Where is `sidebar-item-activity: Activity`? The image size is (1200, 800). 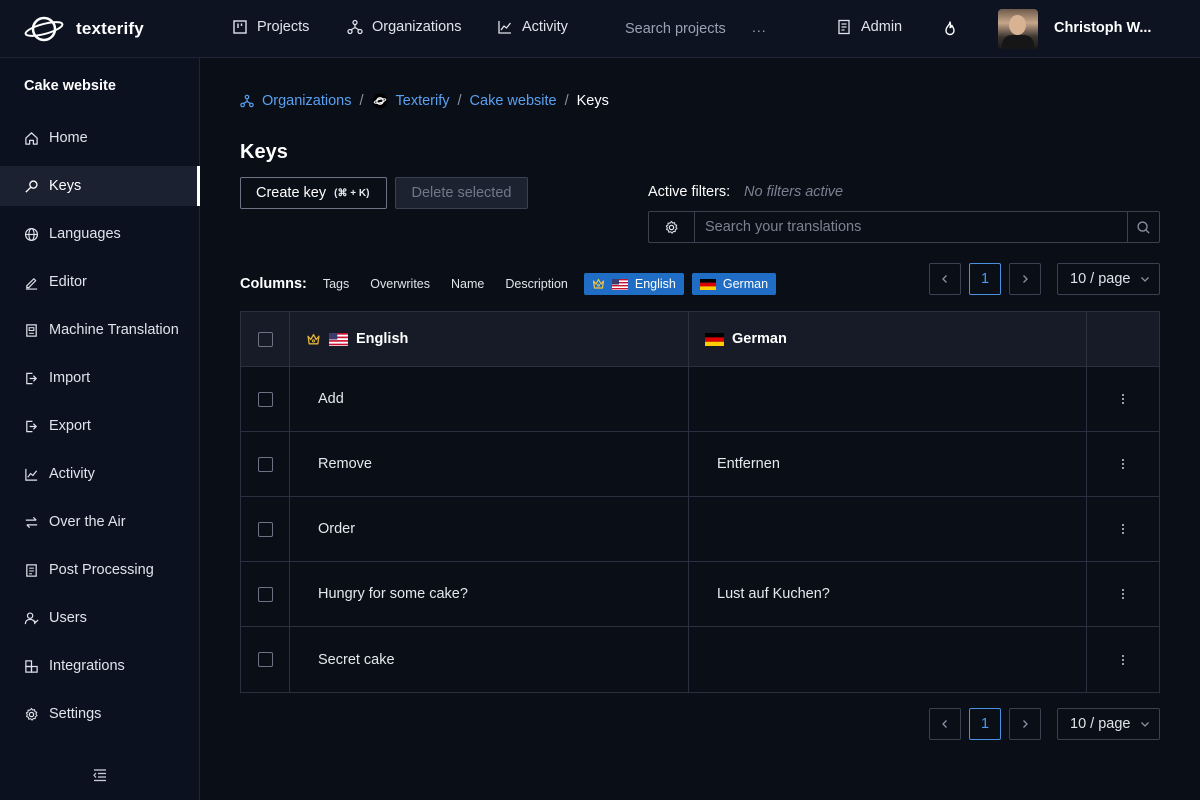
sidebar-item-activity: Activity is located at coordinates (100, 474).